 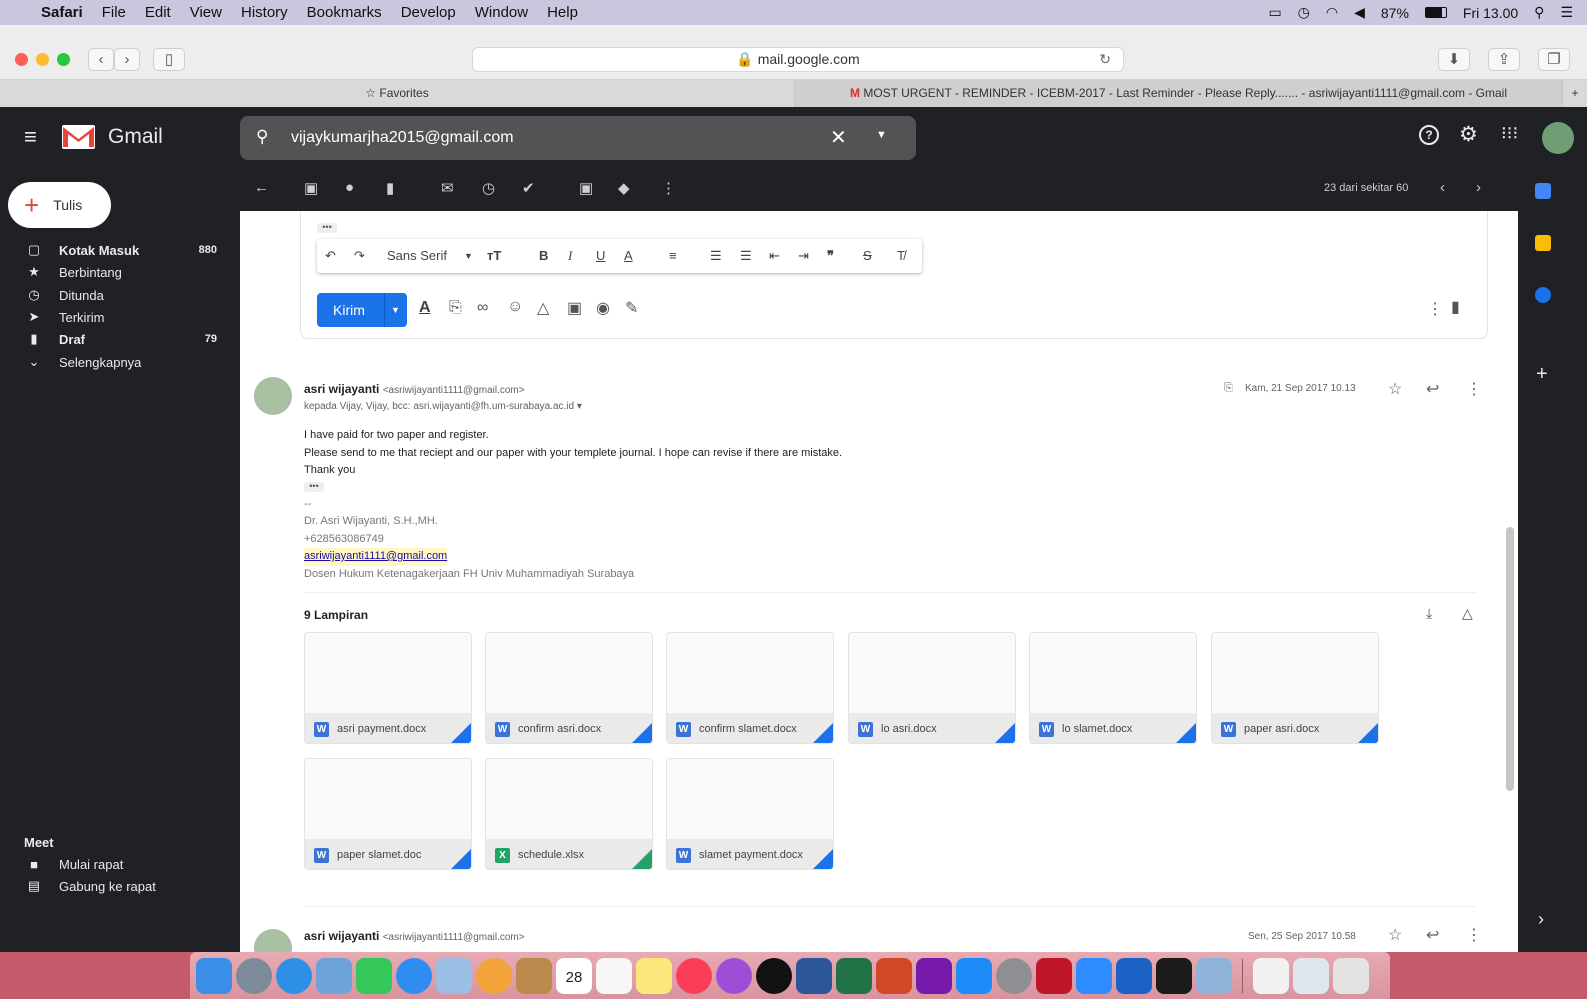 What do you see at coordinates (206, 12) in the screenshot?
I see `menu-view: View` at bounding box center [206, 12].